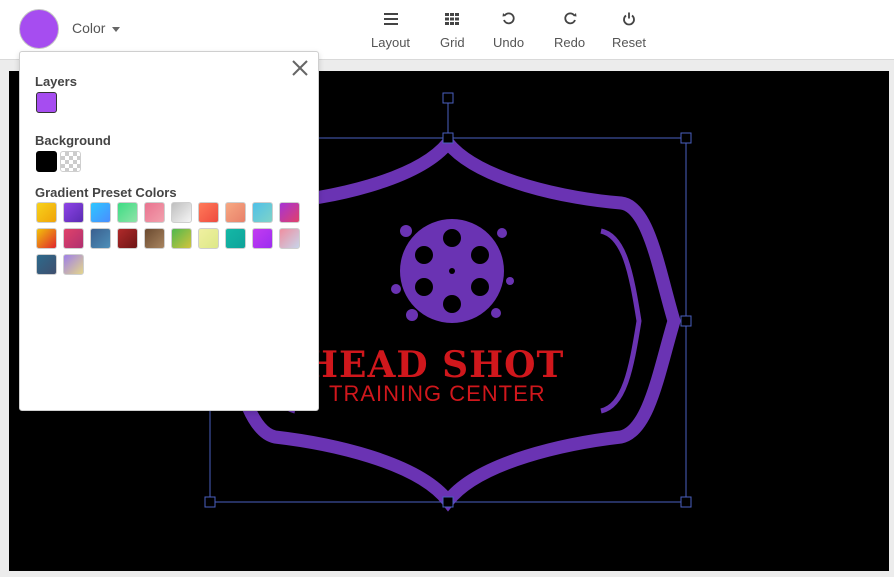 This screenshot has height=577, width=894. Describe the element at coordinates (106, 192) in the screenshot. I see `gradient-title: Gradient Preset Colors` at that location.